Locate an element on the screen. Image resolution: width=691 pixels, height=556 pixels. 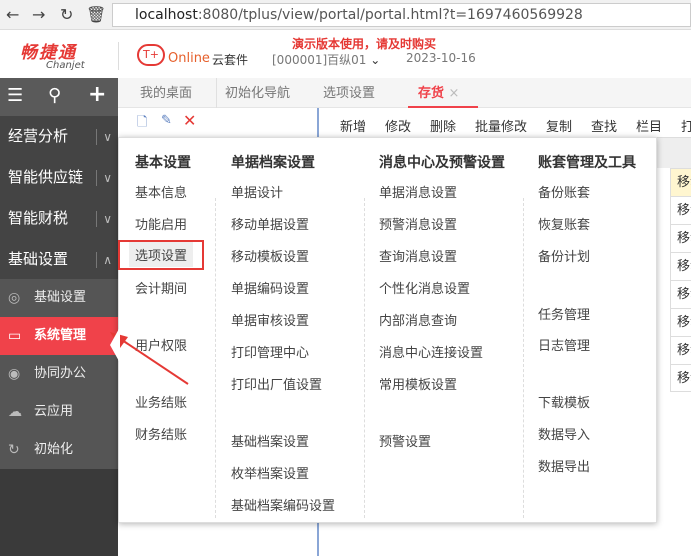
menu-item: 常用模板设置 is located at coordinates (418, 383).